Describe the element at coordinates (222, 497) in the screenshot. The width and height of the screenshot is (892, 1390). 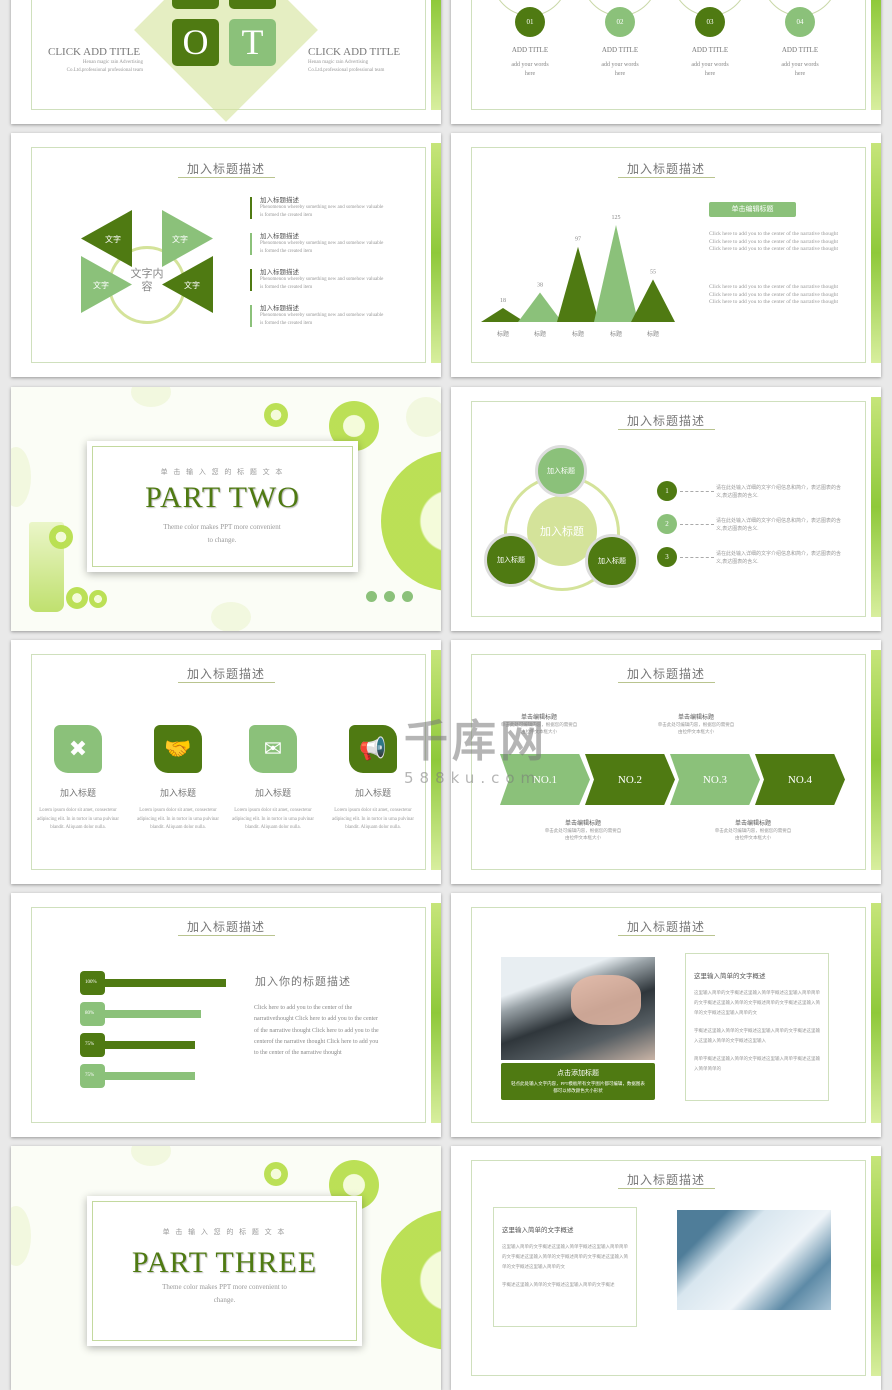
I see `part-title: PART TWO` at that location.